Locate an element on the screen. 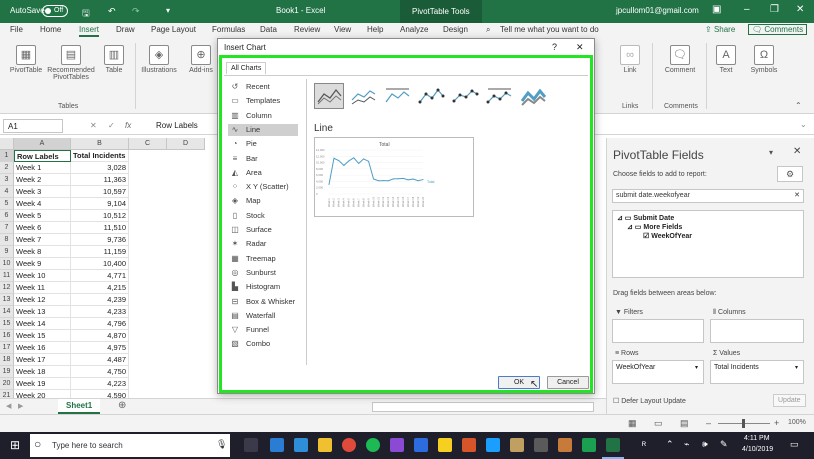 This screenshot has height=459, width=814. row-header: 8 is located at coordinates (7, 240).